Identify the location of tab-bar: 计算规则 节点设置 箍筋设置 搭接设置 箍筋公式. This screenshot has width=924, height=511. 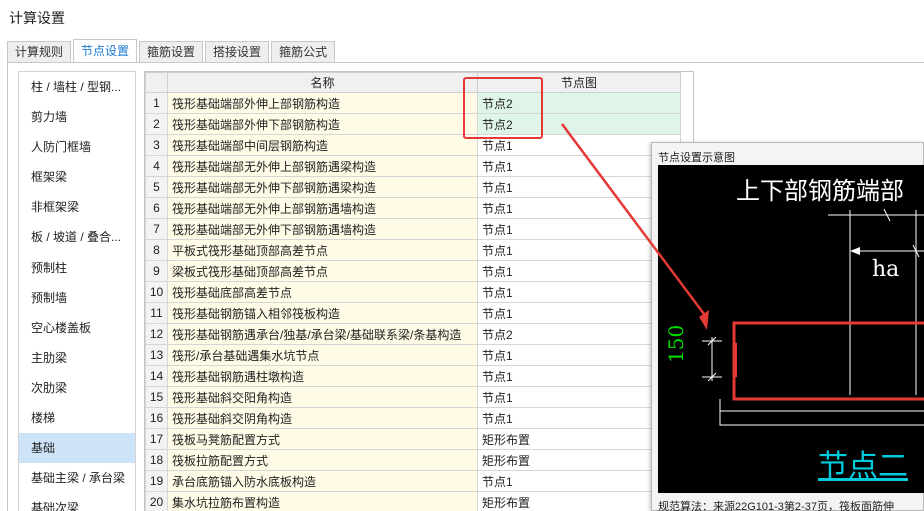
(172, 51).